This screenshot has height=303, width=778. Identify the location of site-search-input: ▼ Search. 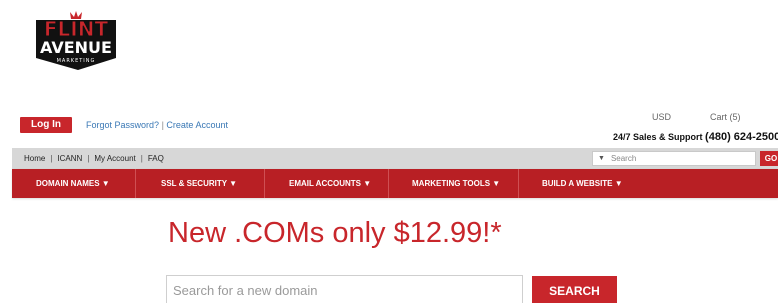
(674, 158).